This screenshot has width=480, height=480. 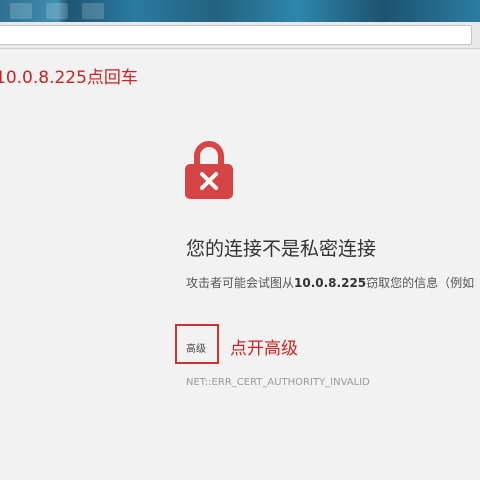 I want to click on annotation-open-advanced: 点开高级, so click(x=264, y=349).